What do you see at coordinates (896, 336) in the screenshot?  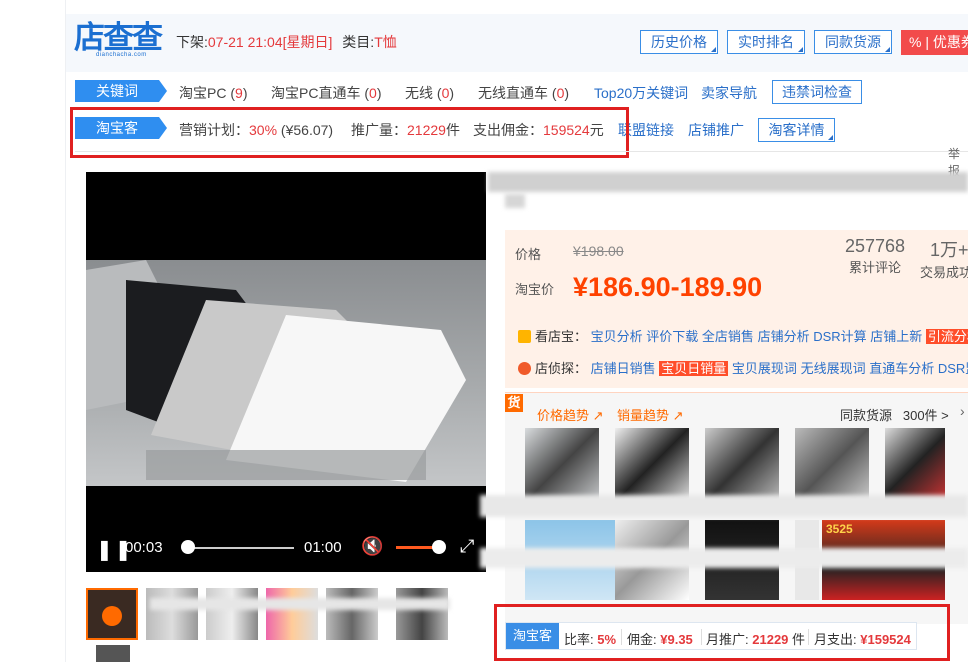 I see `link-shop-new: 店铺上新` at bounding box center [896, 336].